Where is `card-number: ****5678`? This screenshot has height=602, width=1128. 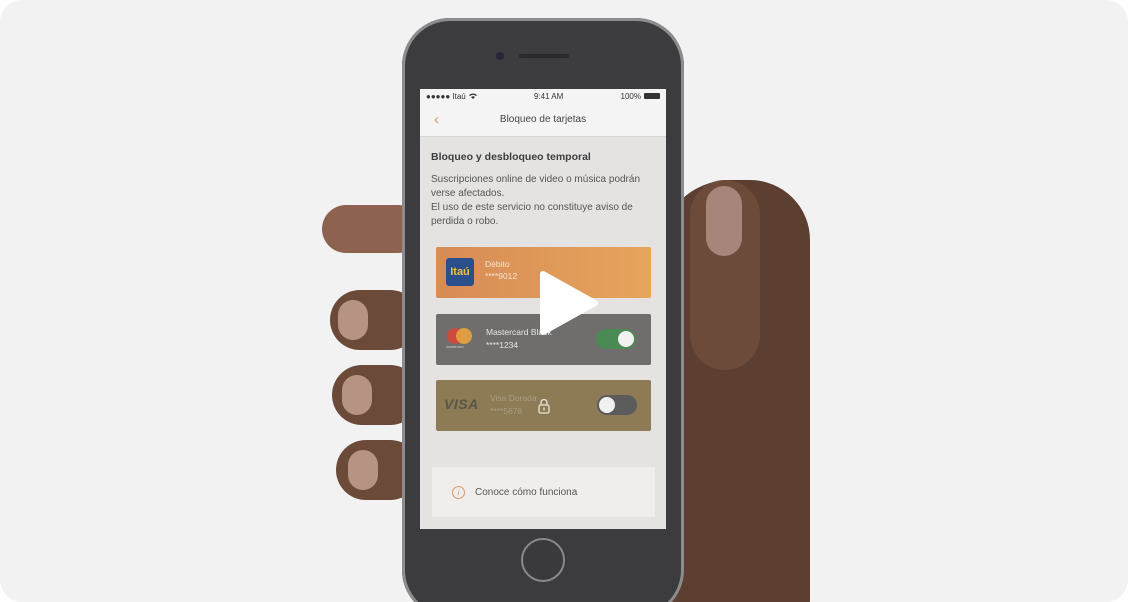
card-number: ****5678 is located at coordinates (506, 411).